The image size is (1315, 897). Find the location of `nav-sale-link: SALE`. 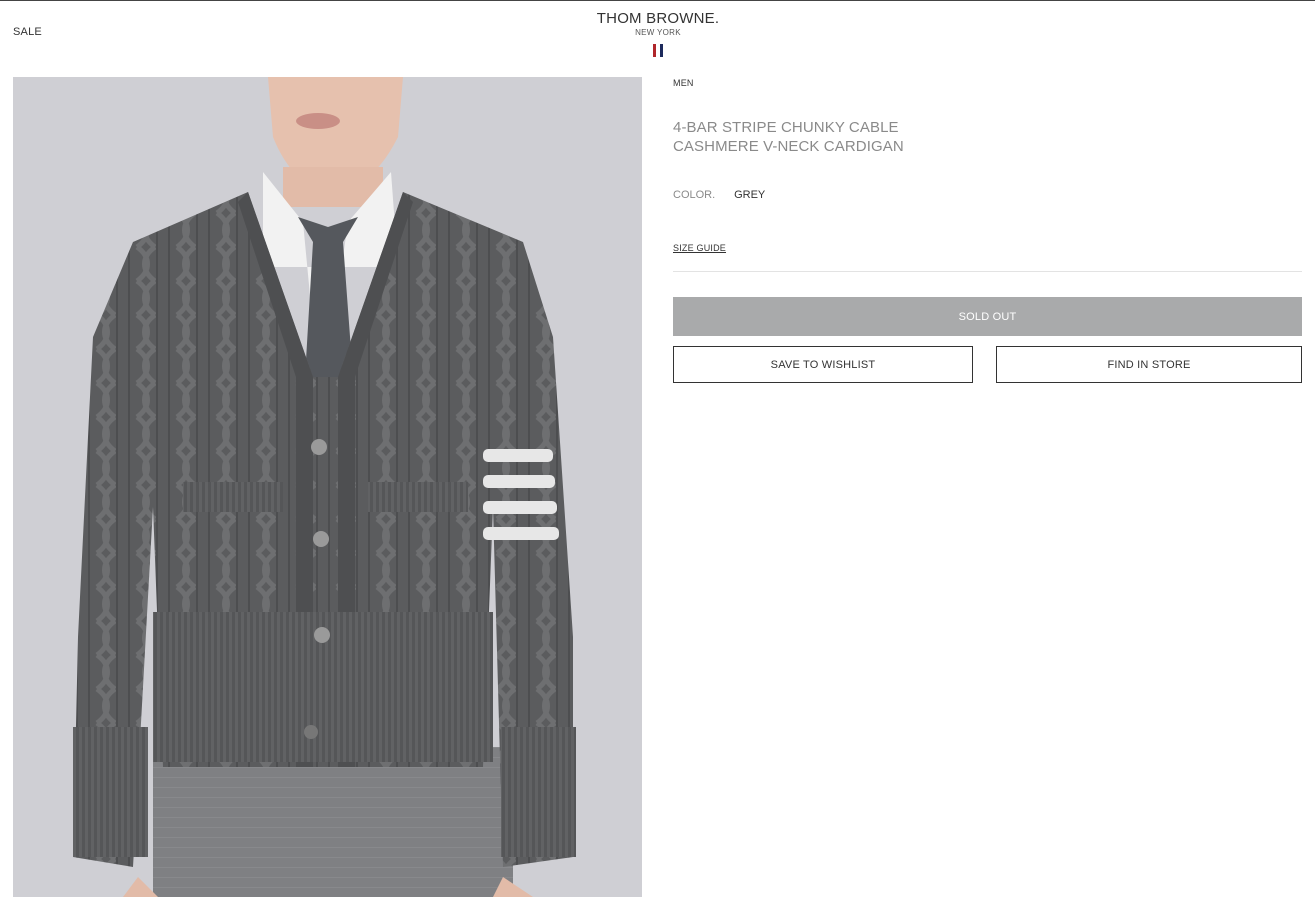

nav-sale-link: SALE is located at coordinates (27, 32).